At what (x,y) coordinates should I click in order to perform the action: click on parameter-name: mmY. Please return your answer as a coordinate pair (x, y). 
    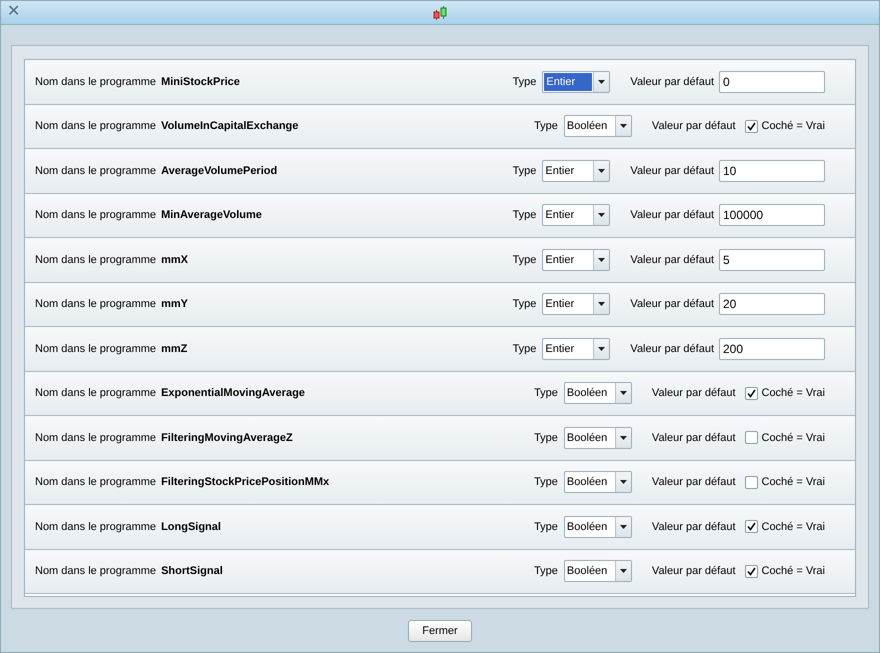
    Looking at the image, I should click on (174, 304).